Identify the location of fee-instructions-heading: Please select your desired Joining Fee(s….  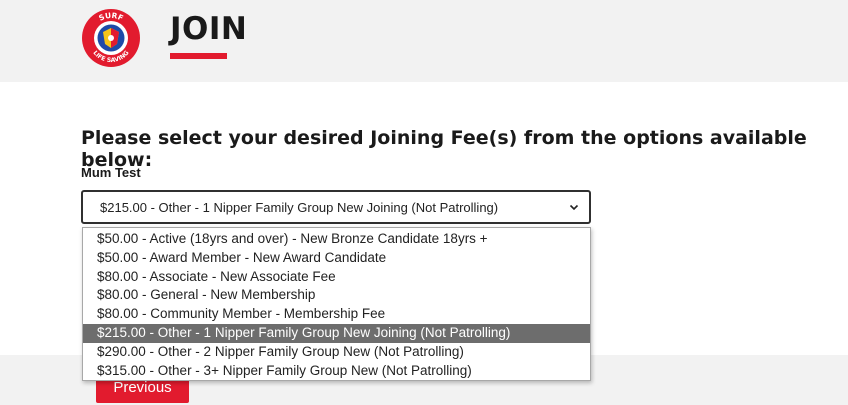
(444, 149).